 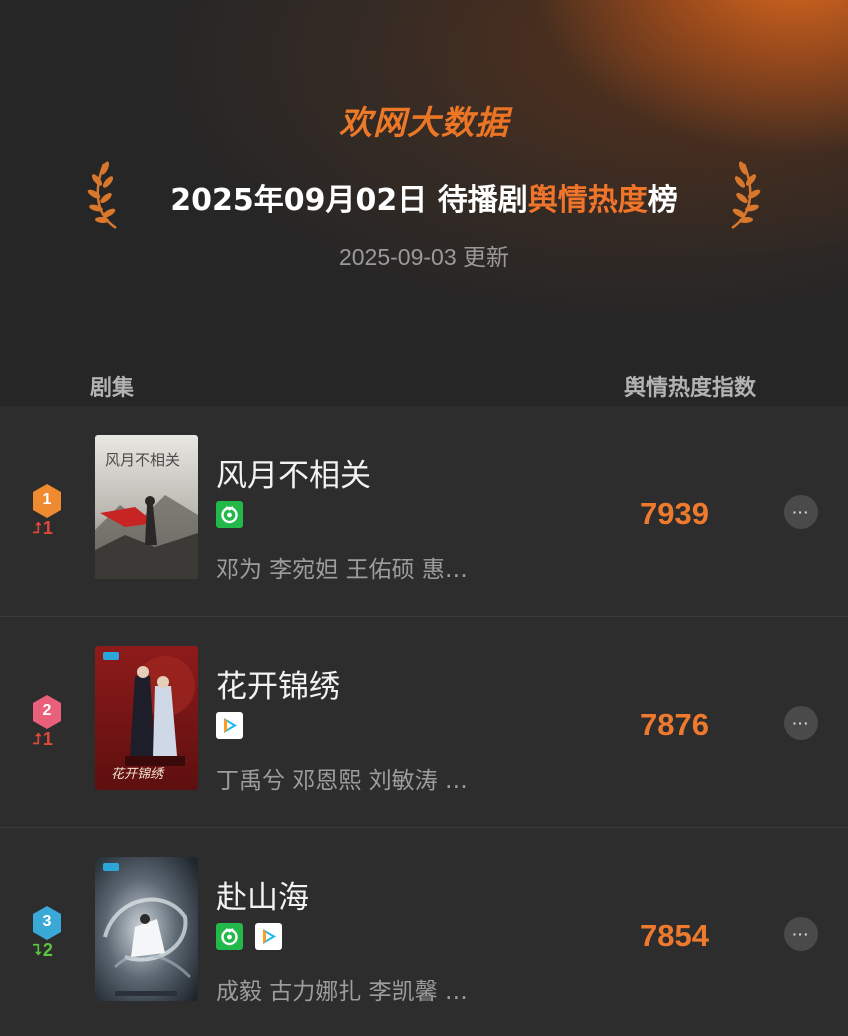 I want to click on show-title: 风月不相关, so click(x=293, y=472).